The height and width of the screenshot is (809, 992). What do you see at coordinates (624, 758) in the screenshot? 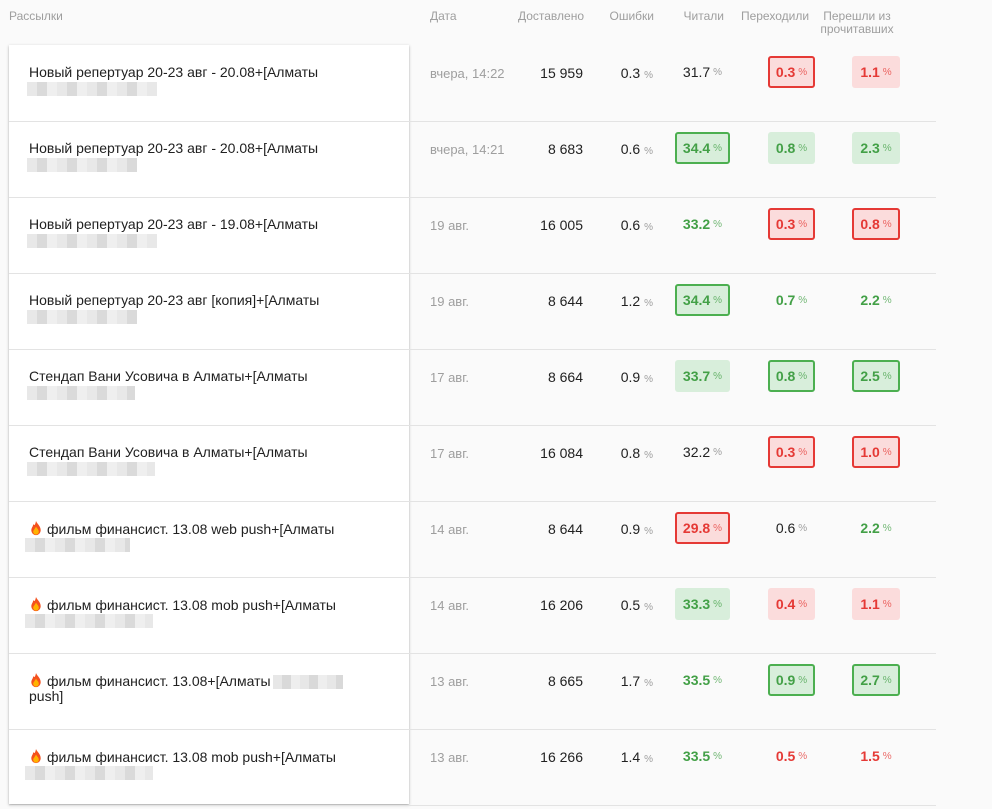
I see `errors-percent: 1.4 %` at bounding box center [624, 758].